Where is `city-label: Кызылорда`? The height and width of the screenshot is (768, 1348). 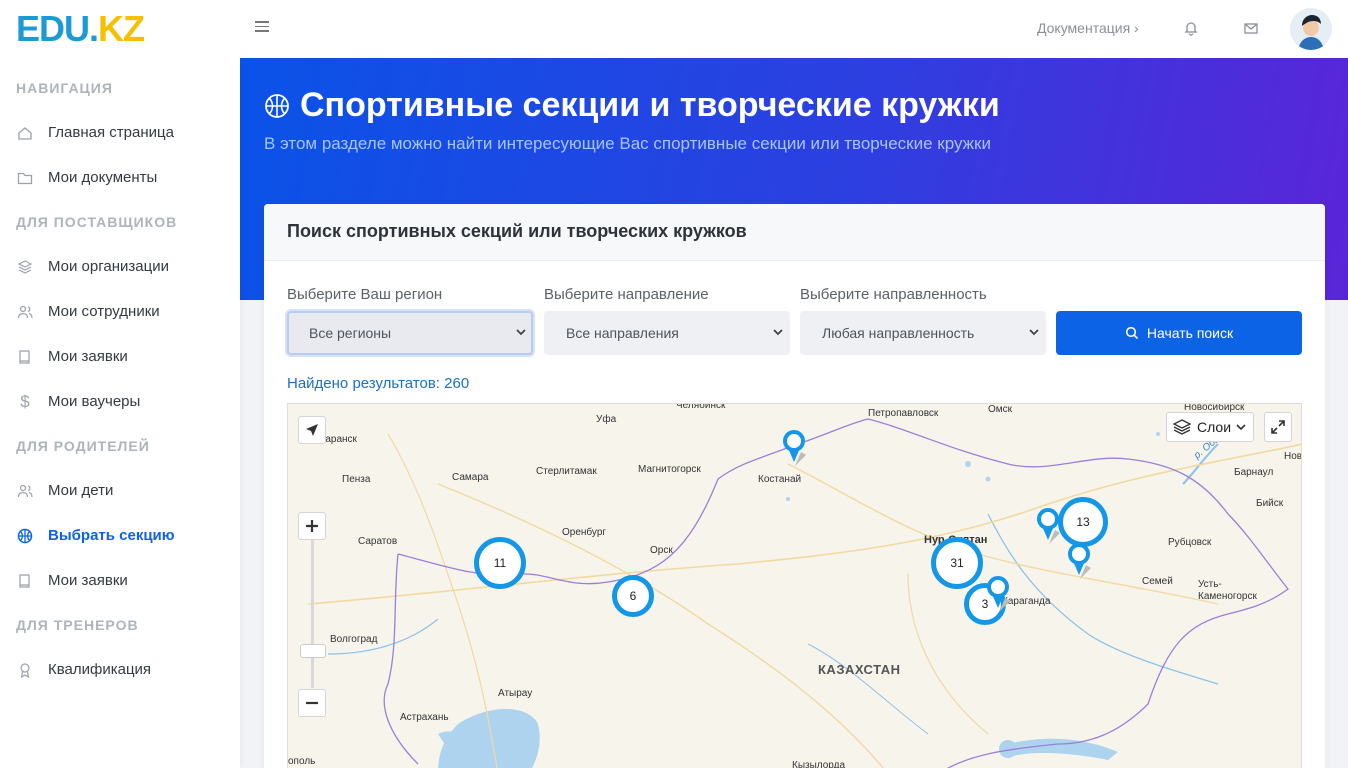
city-label: Кызылорда is located at coordinates (818, 764).